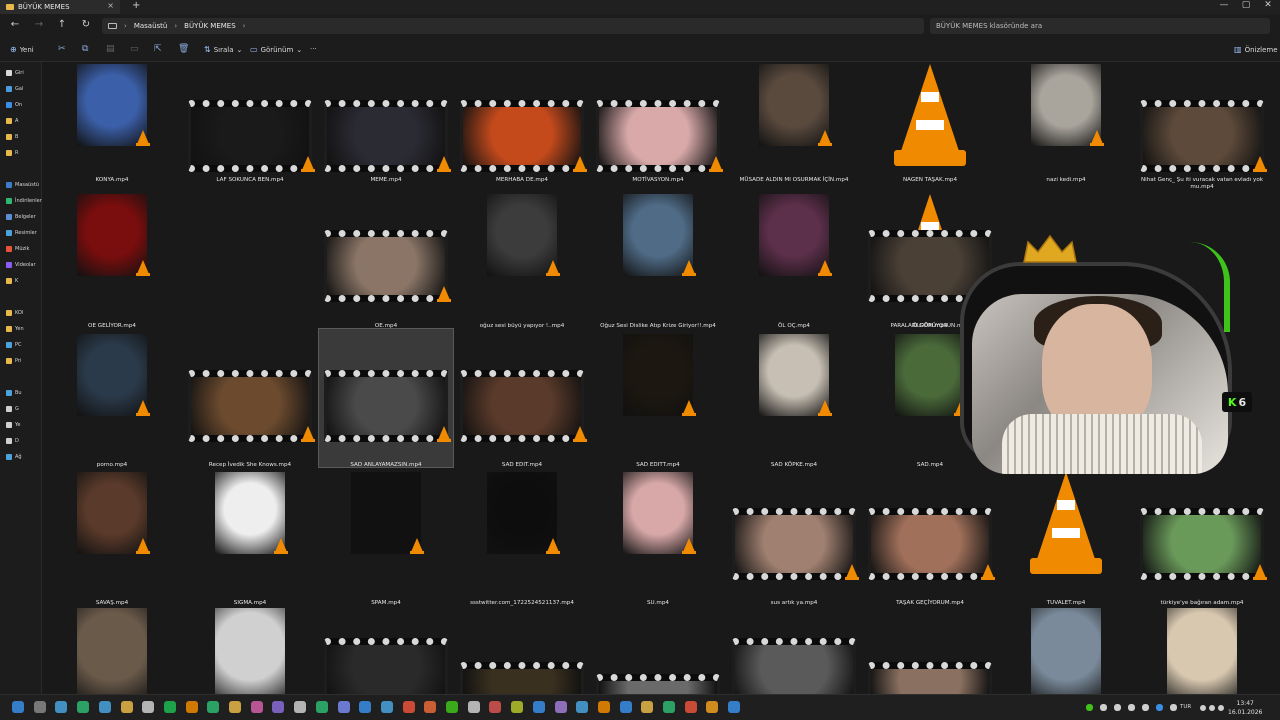 Image resolution: width=1280 pixels, height=720 pixels. I want to click on rename-icon: ▭, so click(134, 49).